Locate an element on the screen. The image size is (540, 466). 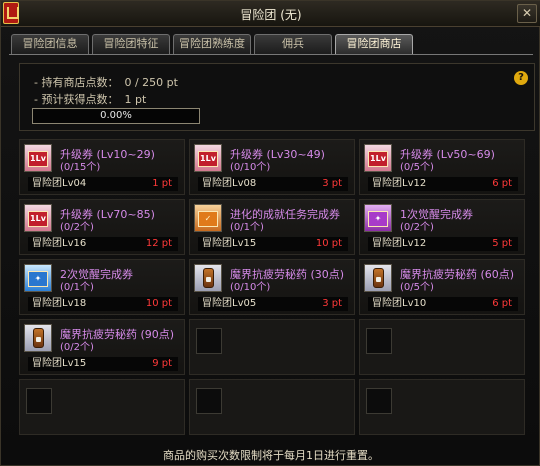
shop-item-card: 1Lv 升级券 (Lv70~85) (0/2个) 冒险团Lv16 12 pt is located at coordinates (102, 227).